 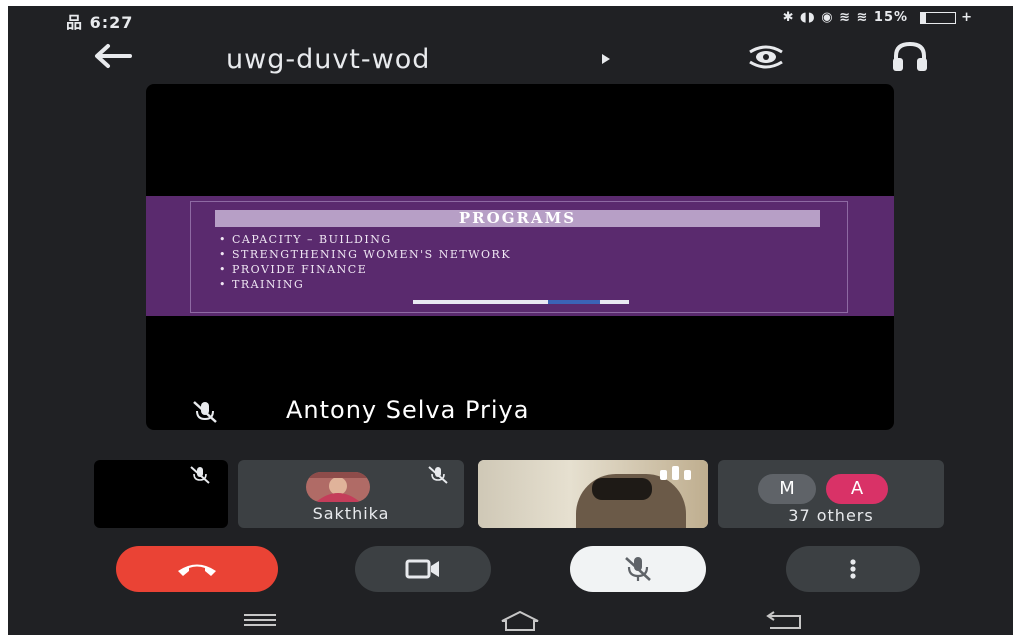 I want to click on slide-item: • STRENGTHENING WOMEN'S NETWORK, so click(x=365, y=254).